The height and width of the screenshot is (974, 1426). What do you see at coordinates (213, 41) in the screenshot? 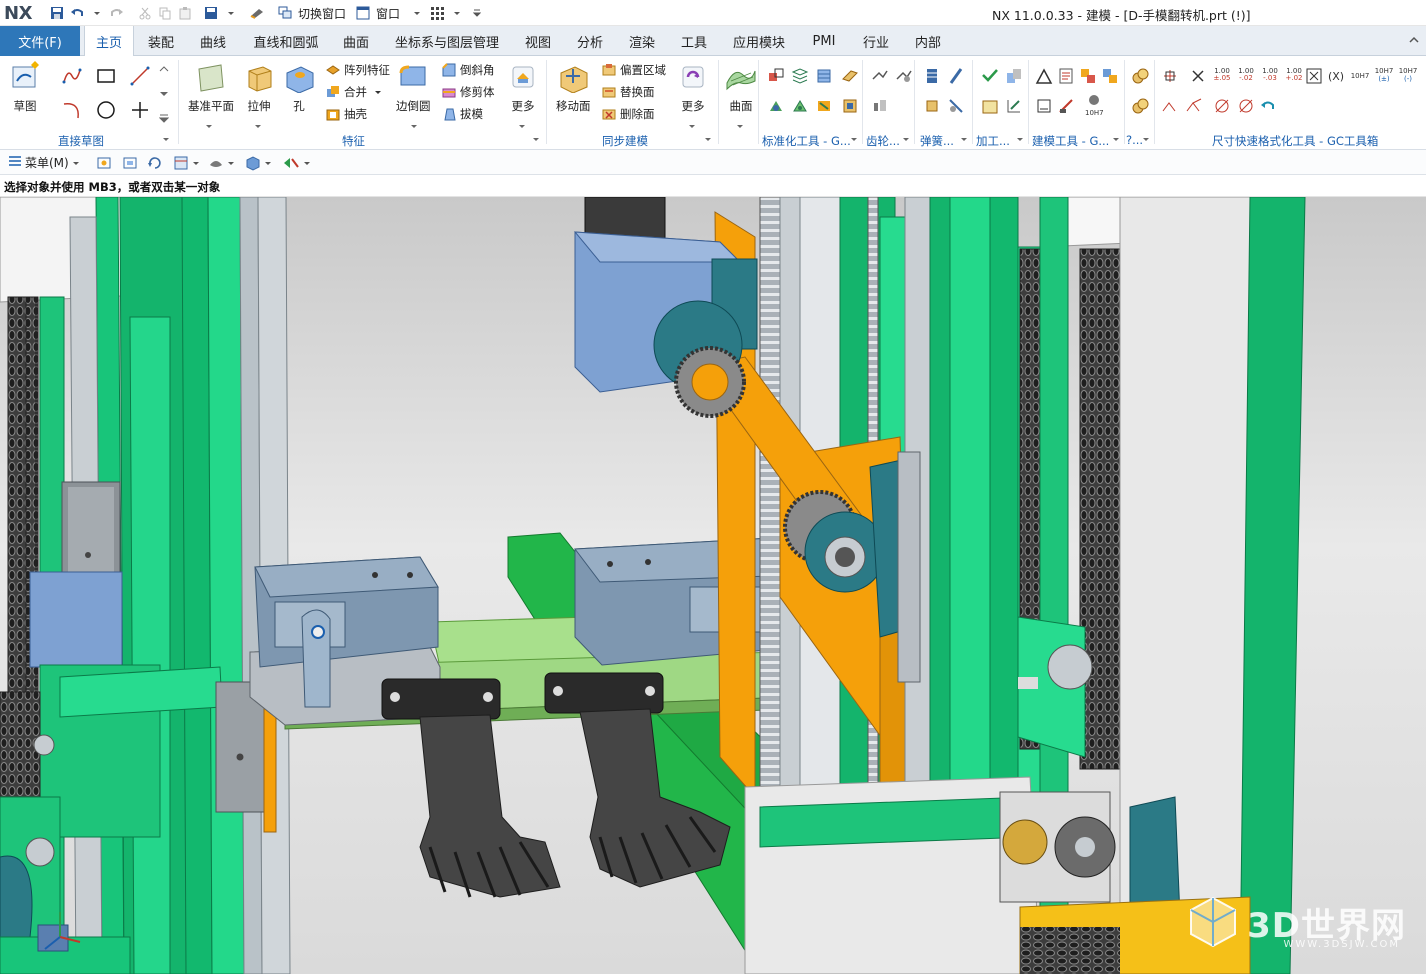
I see `tab-curve: 曲线` at bounding box center [213, 41].